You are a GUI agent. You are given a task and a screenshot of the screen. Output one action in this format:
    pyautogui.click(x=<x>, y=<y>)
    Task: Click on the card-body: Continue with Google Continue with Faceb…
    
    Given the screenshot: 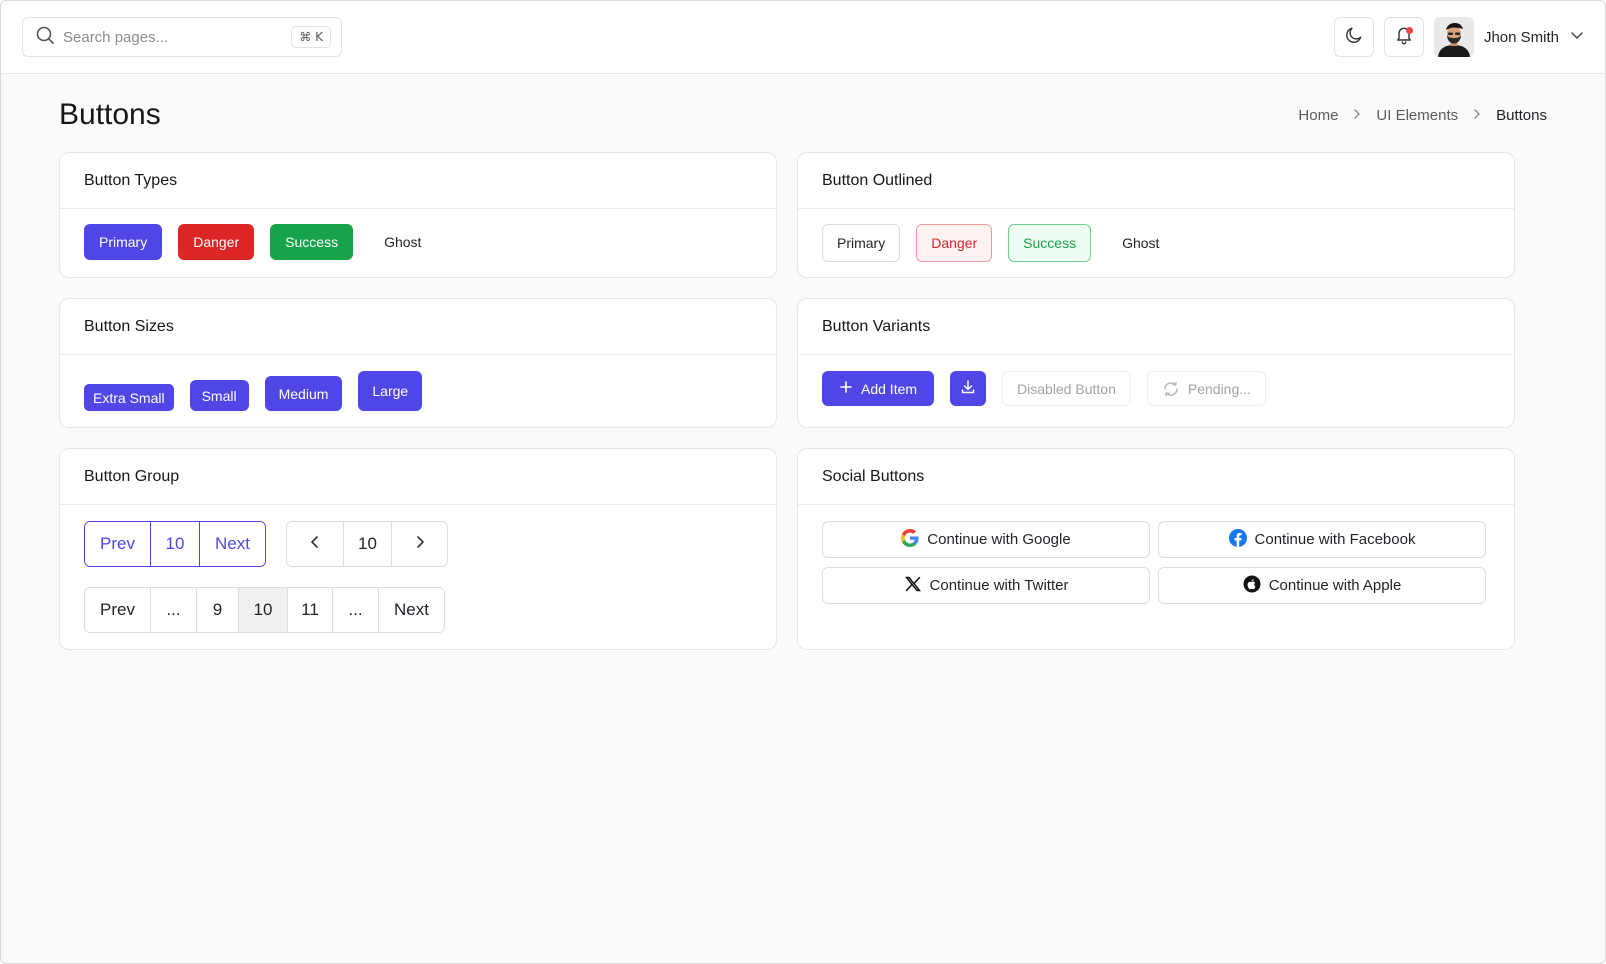 What is the action you would take?
    pyautogui.click(x=1156, y=575)
    